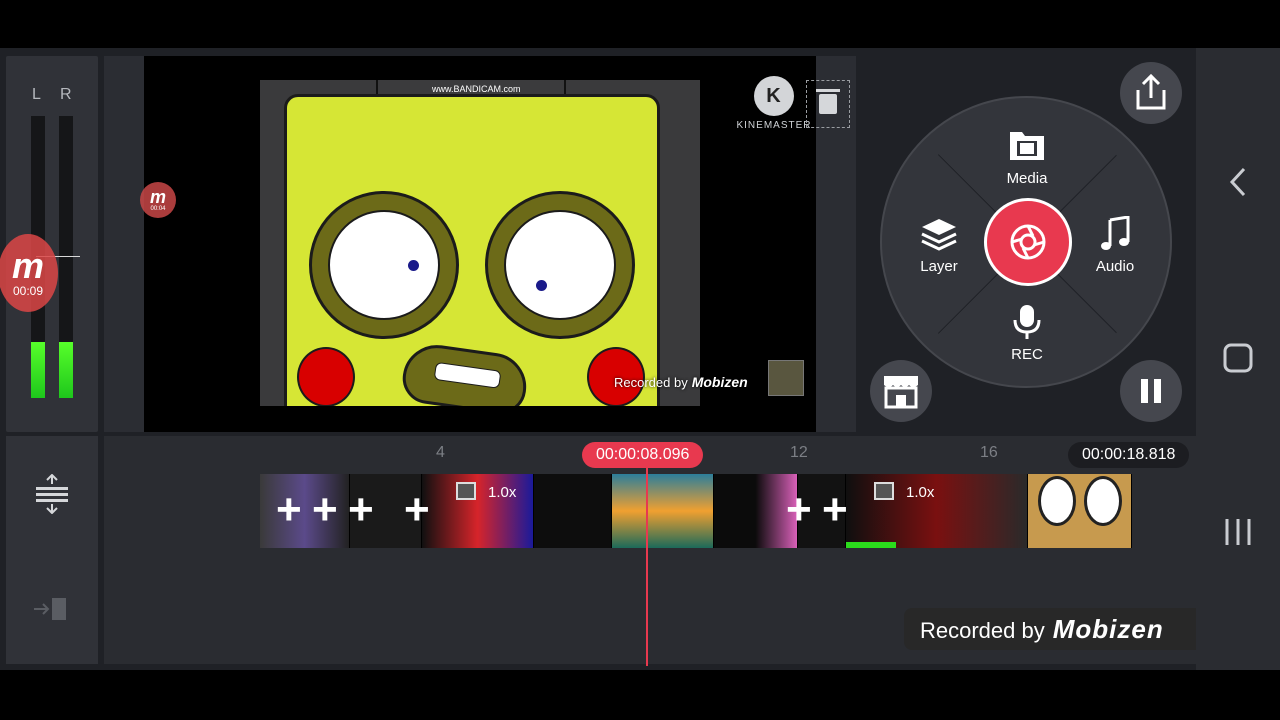 The height and width of the screenshot is (720, 1280). Describe the element at coordinates (1027, 354) in the screenshot. I see `rec-label: REC` at that location.